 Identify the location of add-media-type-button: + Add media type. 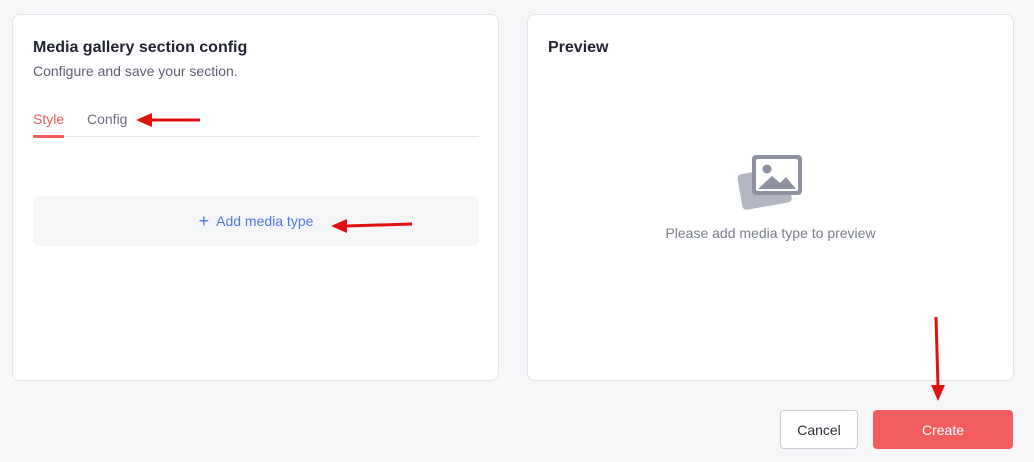
(256, 221).